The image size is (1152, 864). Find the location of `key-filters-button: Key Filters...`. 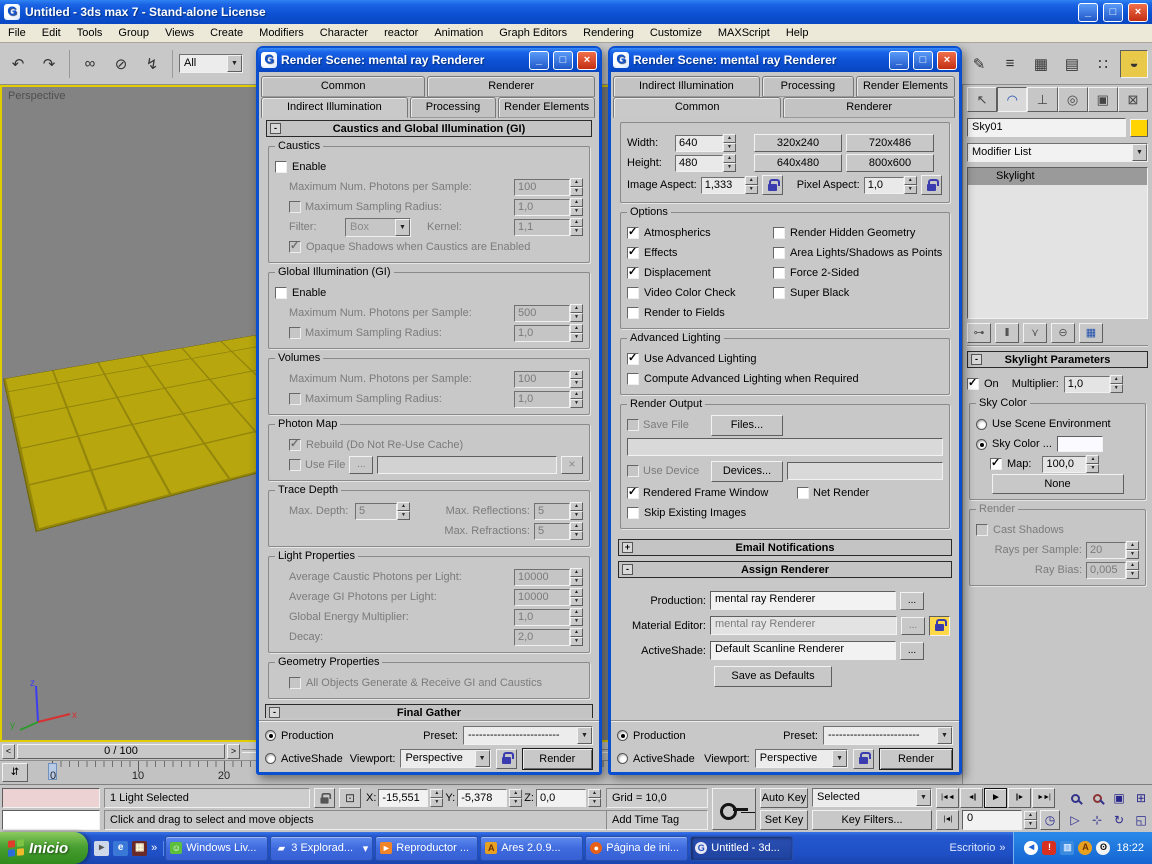

key-filters-button: Key Filters... is located at coordinates (872, 820).